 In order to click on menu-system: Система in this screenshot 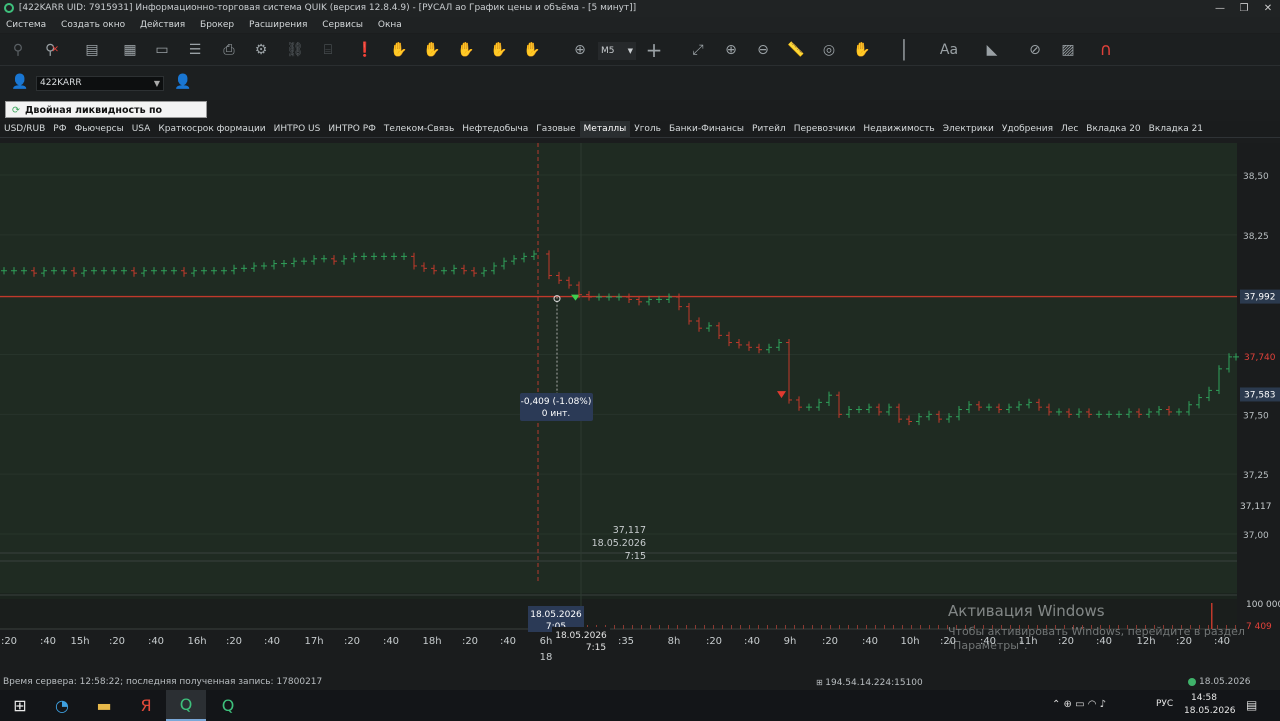, I will do `click(26, 25)`.